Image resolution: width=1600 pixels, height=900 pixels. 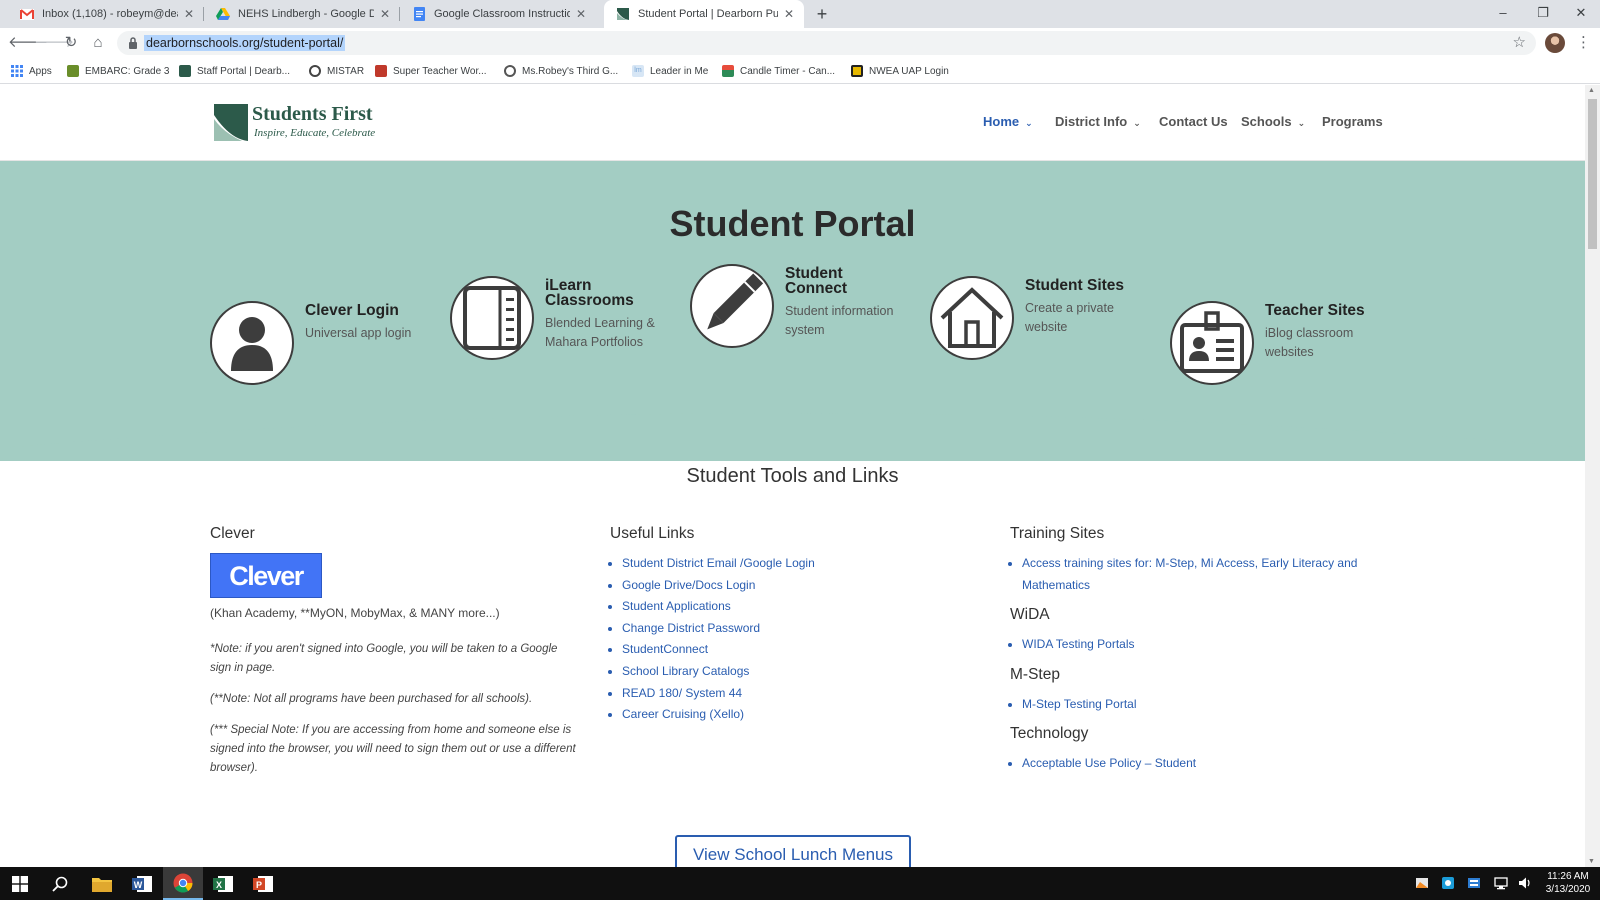 I want to click on lock-icon, so click(x=133, y=43).